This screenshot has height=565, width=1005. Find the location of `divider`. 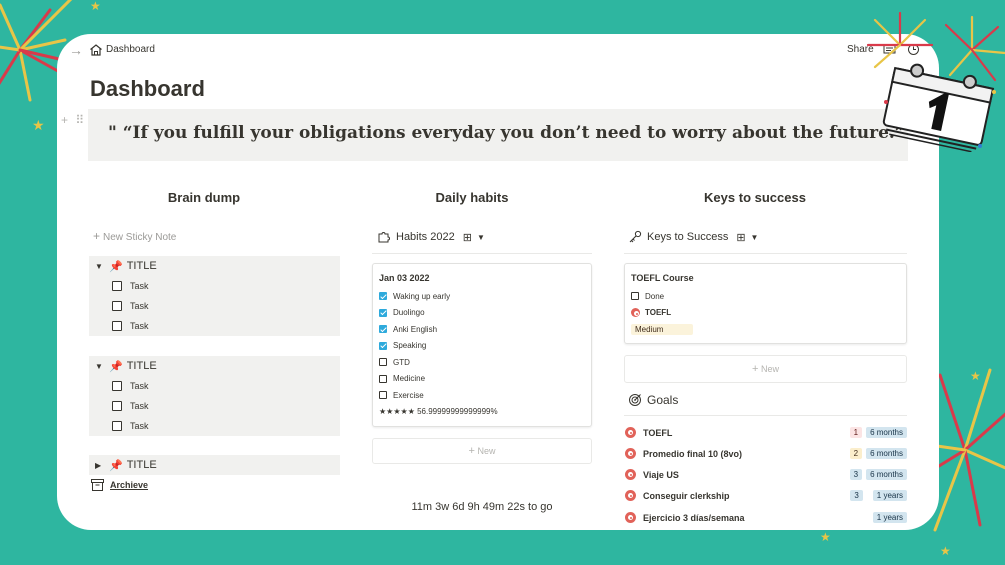

divider is located at coordinates (765, 415).